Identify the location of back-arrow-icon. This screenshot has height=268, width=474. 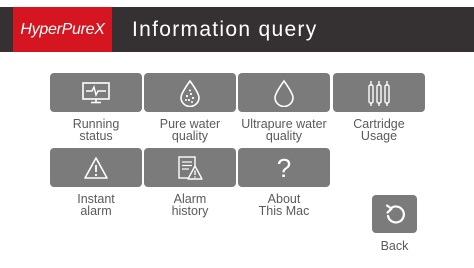
(395, 214).